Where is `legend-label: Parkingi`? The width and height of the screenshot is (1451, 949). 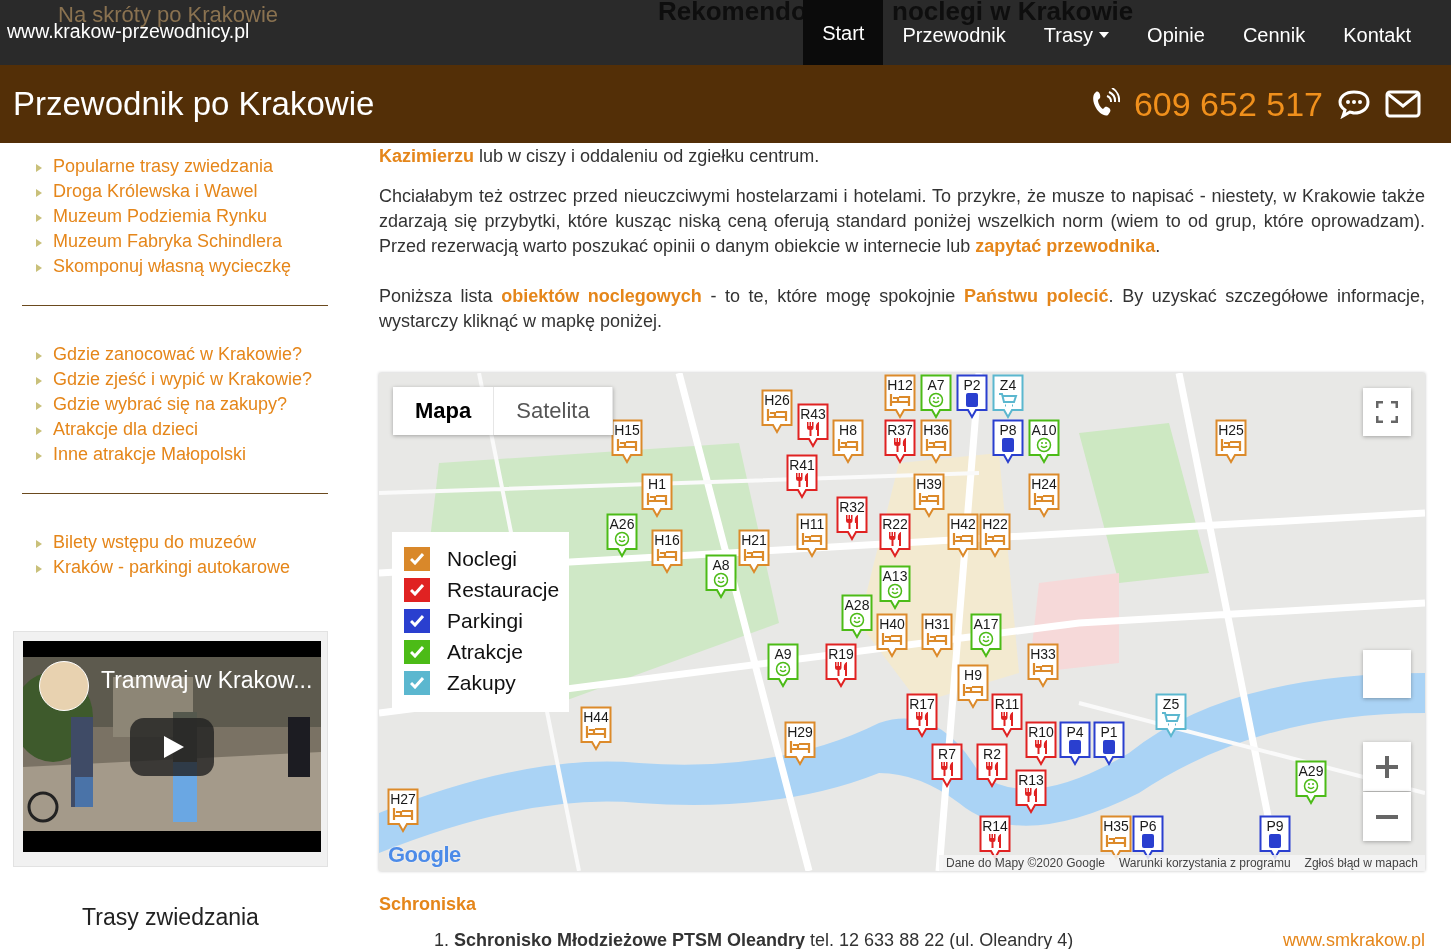
legend-label: Parkingi is located at coordinates (485, 621).